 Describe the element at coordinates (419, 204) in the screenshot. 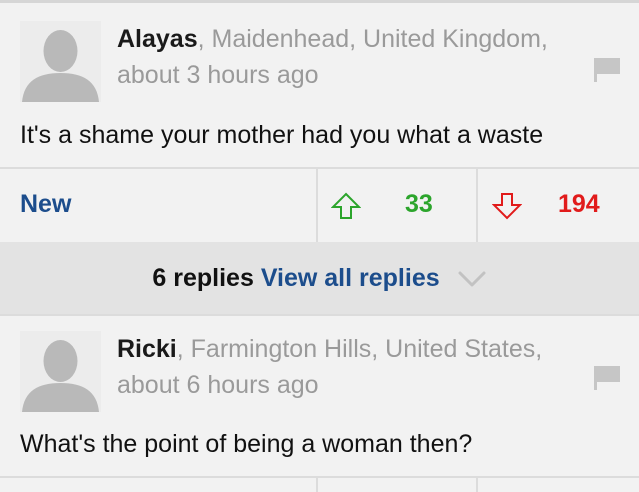

I see `upvote-count: 33` at that location.